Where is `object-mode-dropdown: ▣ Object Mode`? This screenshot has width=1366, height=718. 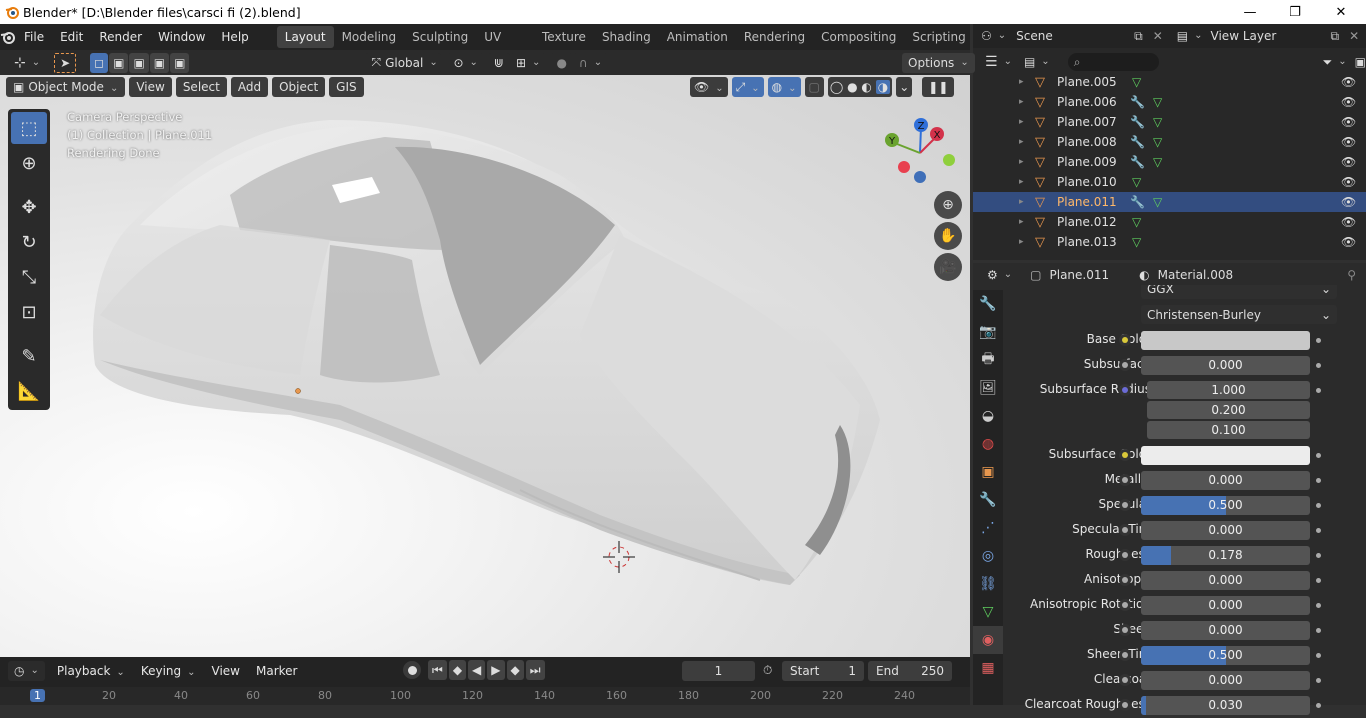 object-mode-dropdown: ▣ Object Mode is located at coordinates (66, 87).